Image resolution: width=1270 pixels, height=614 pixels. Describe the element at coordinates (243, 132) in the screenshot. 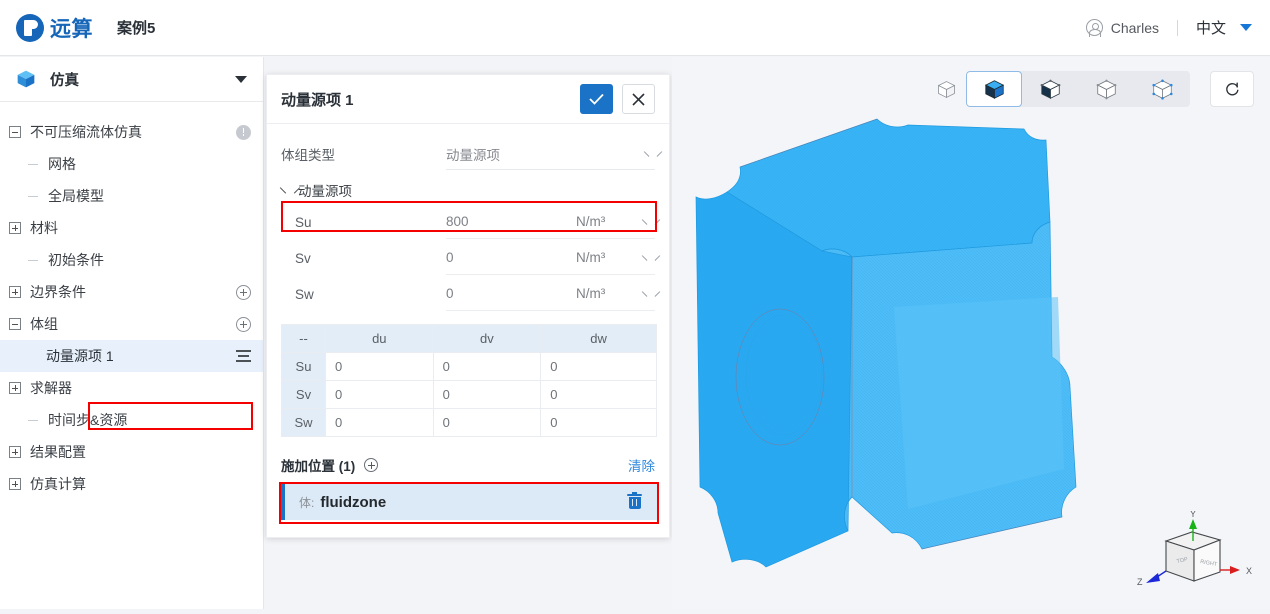

I see `warning-icon` at that location.